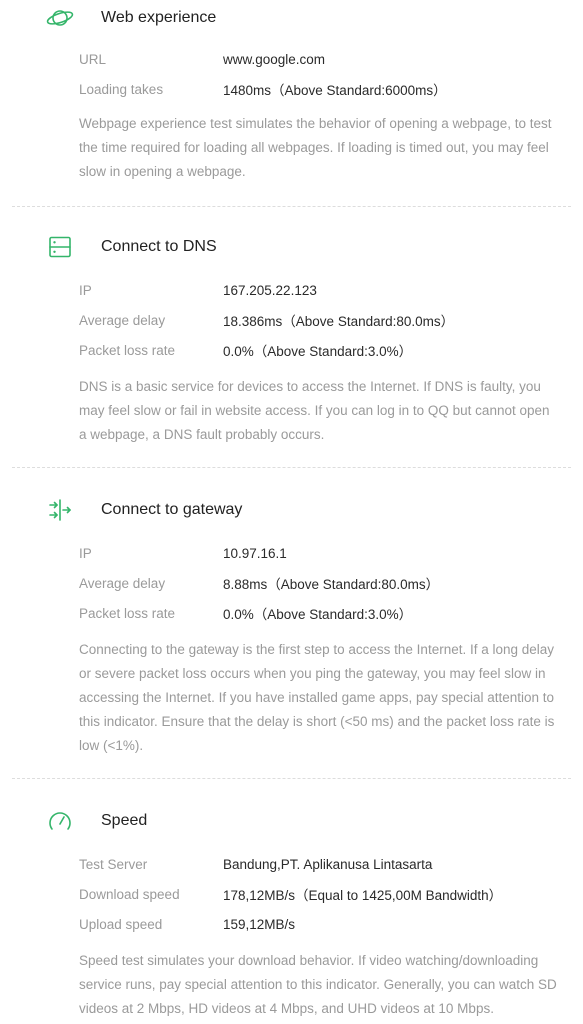  Describe the element at coordinates (293, 247) in the screenshot. I see `section-header: Connect to DNS` at that location.